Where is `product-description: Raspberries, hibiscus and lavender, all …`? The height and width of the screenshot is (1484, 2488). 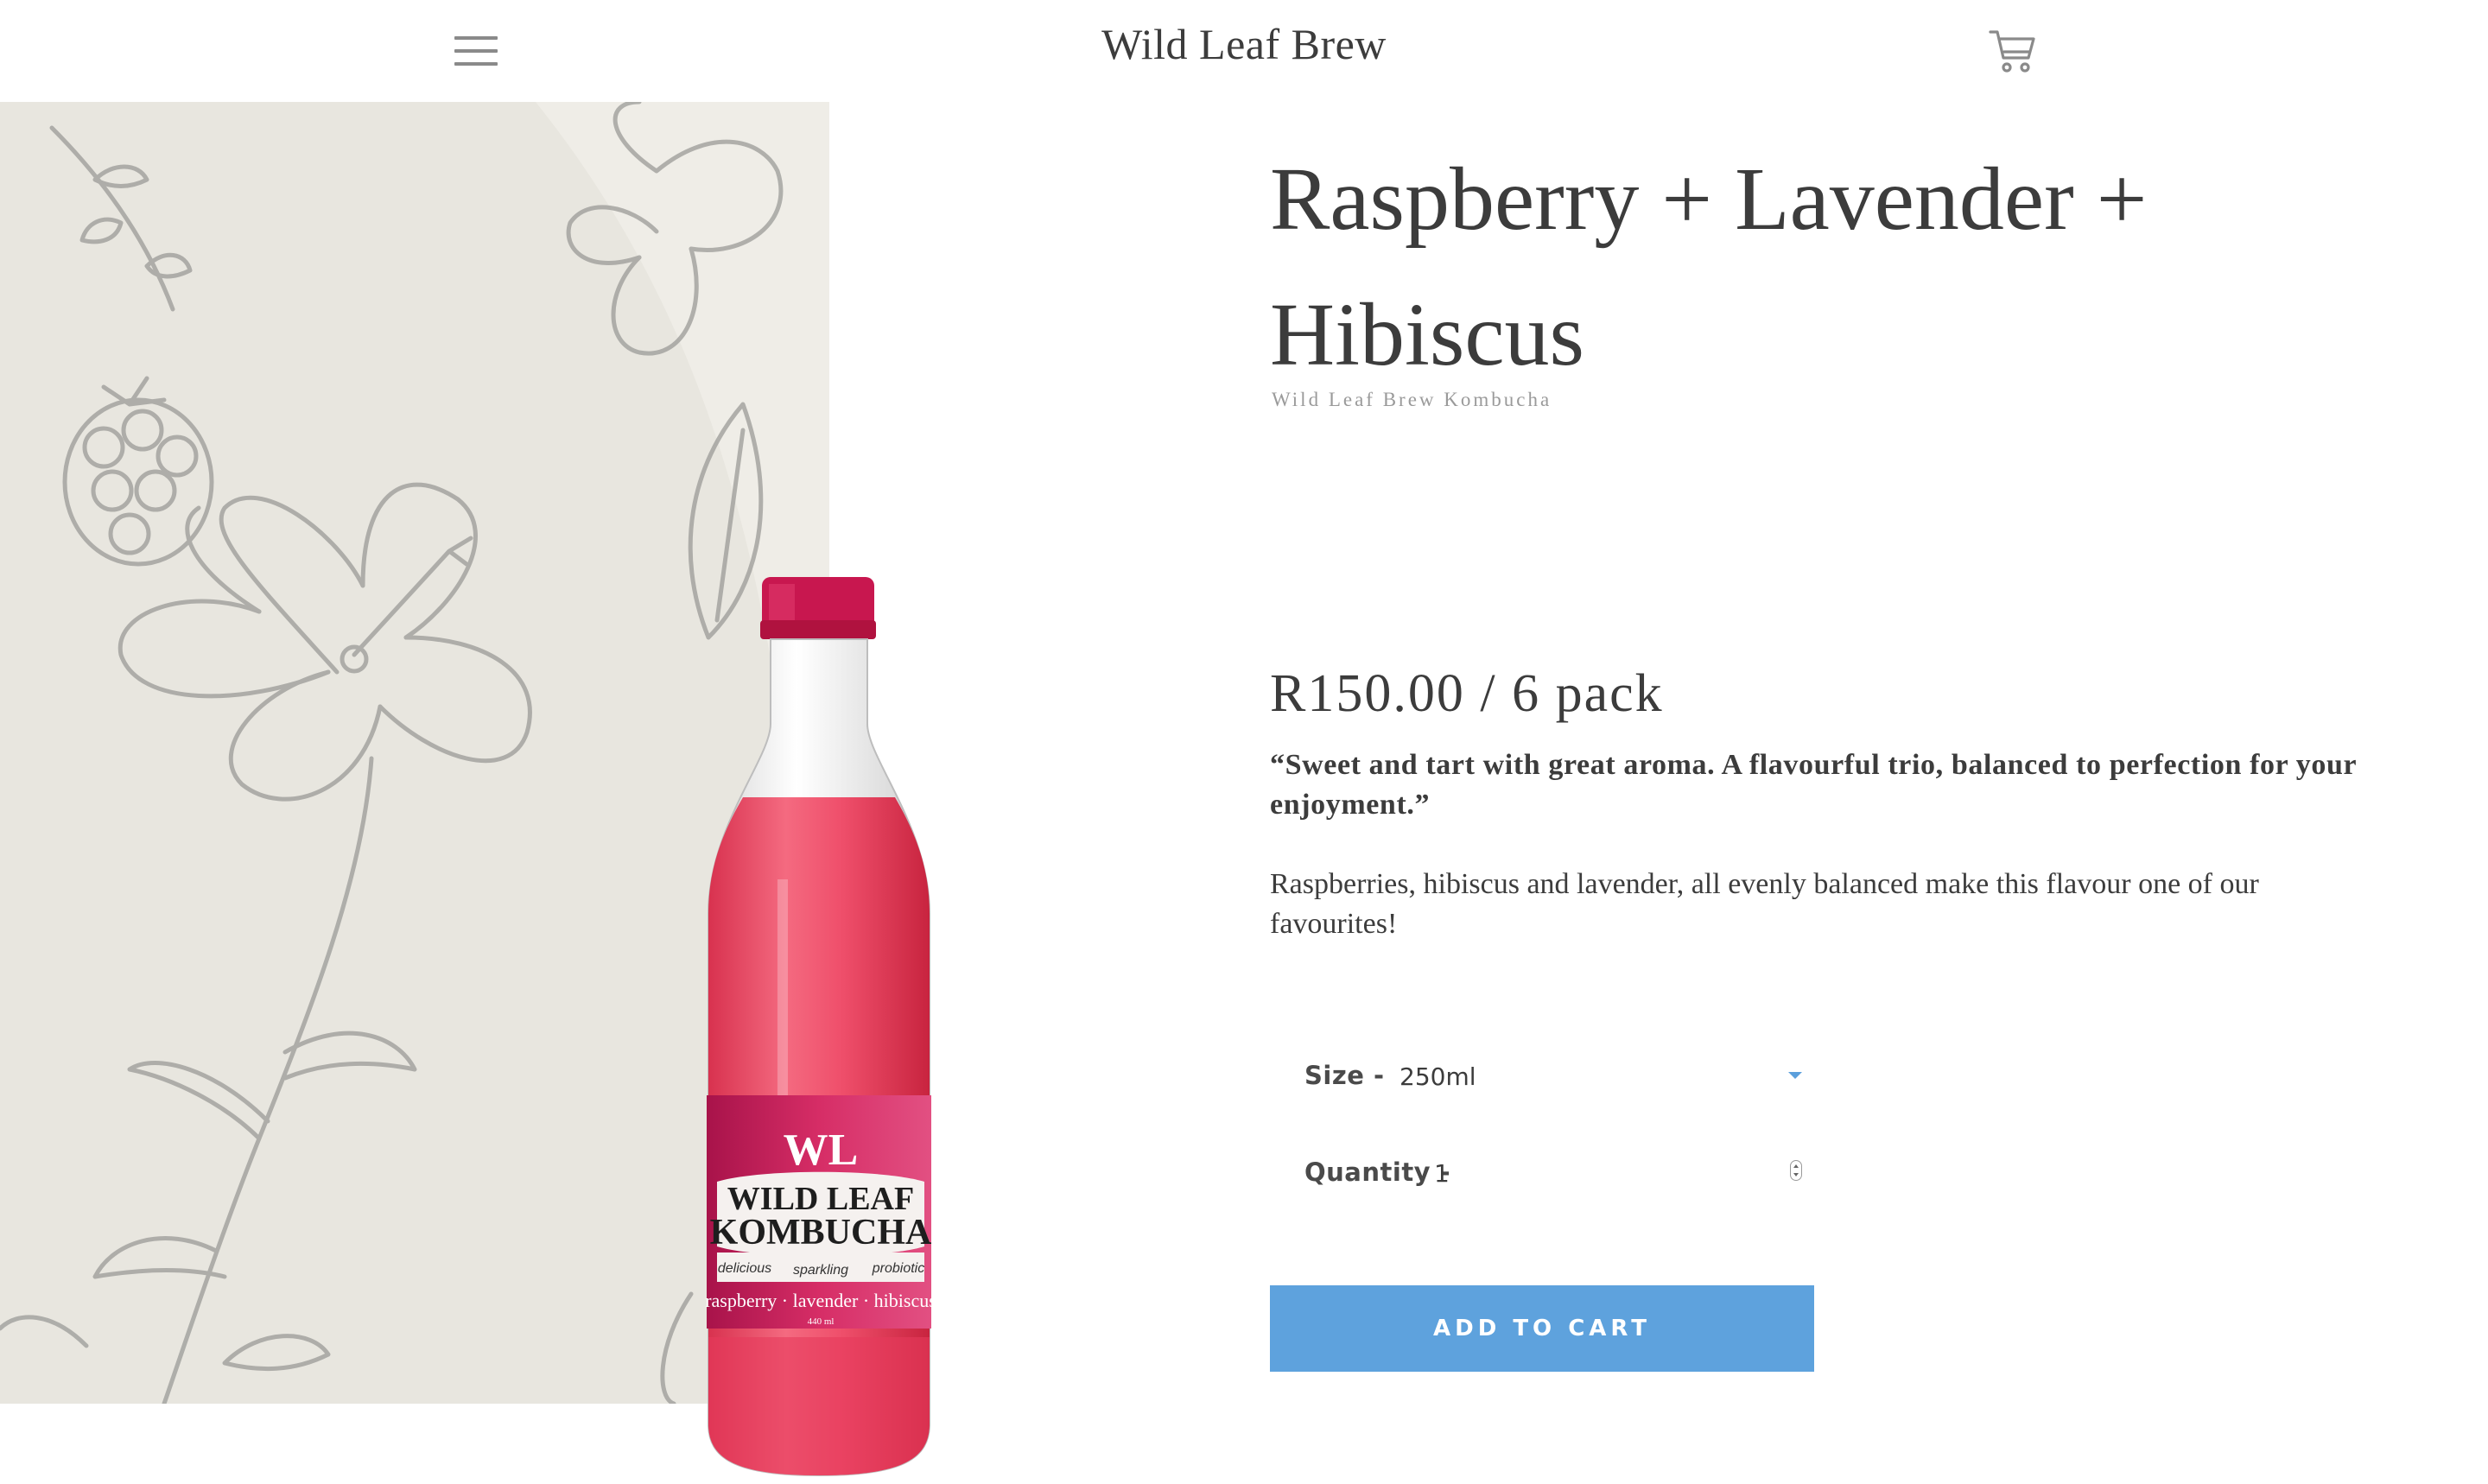 product-description: Raspberries, hibiscus and lavender, all … is located at coordinates (1765, 904).